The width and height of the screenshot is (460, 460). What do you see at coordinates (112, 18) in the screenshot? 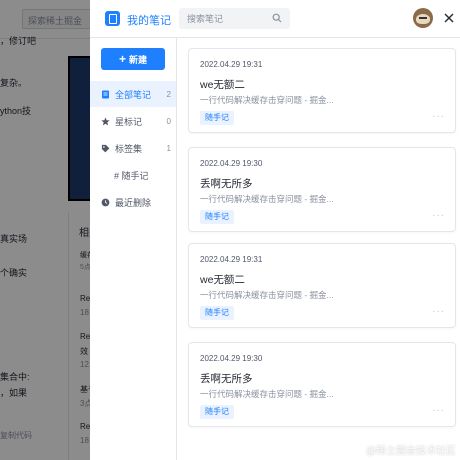
I see `notebook-icon` at bounding box center [112, 18].